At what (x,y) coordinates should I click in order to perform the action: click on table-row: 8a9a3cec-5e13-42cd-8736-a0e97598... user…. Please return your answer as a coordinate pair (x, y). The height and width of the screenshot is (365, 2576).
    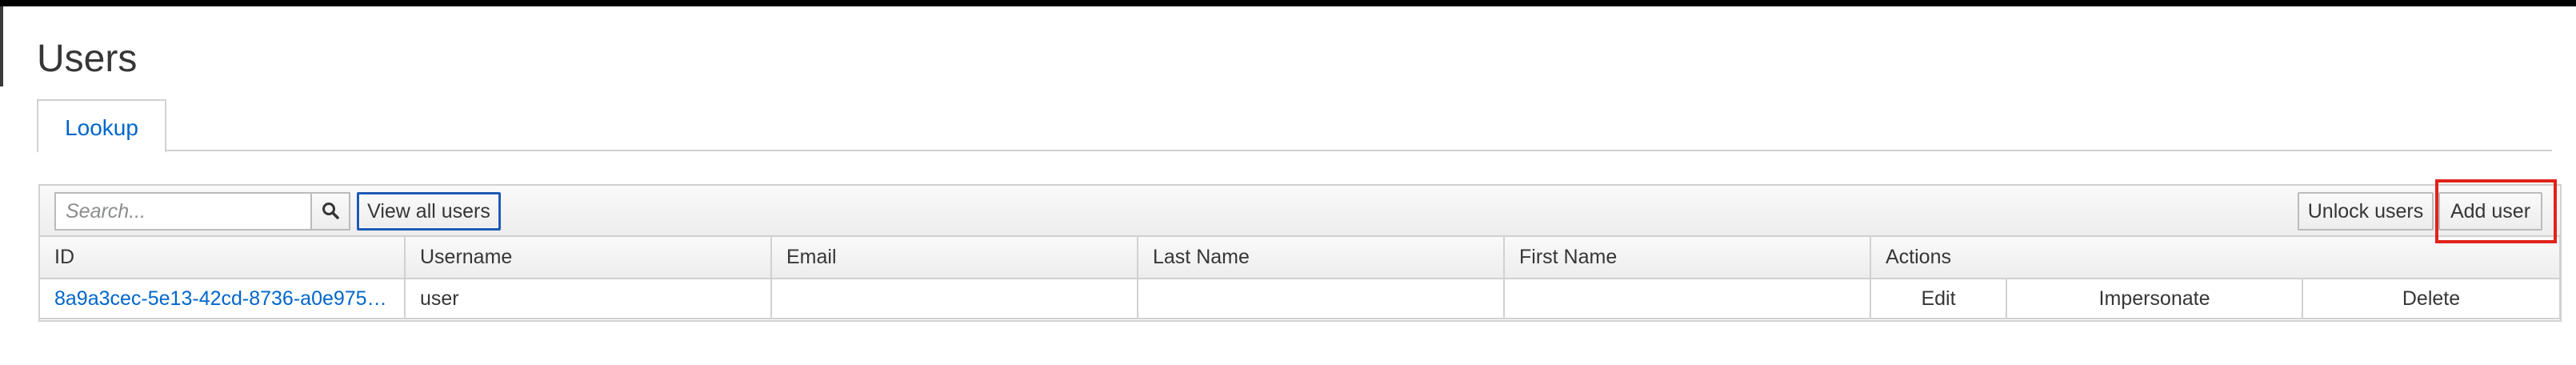
    Looking at the image, I should click on (1301, 298).